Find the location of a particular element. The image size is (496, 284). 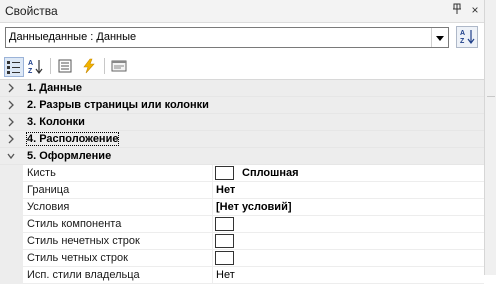

properties-icon is located at coordinates (65, 66).